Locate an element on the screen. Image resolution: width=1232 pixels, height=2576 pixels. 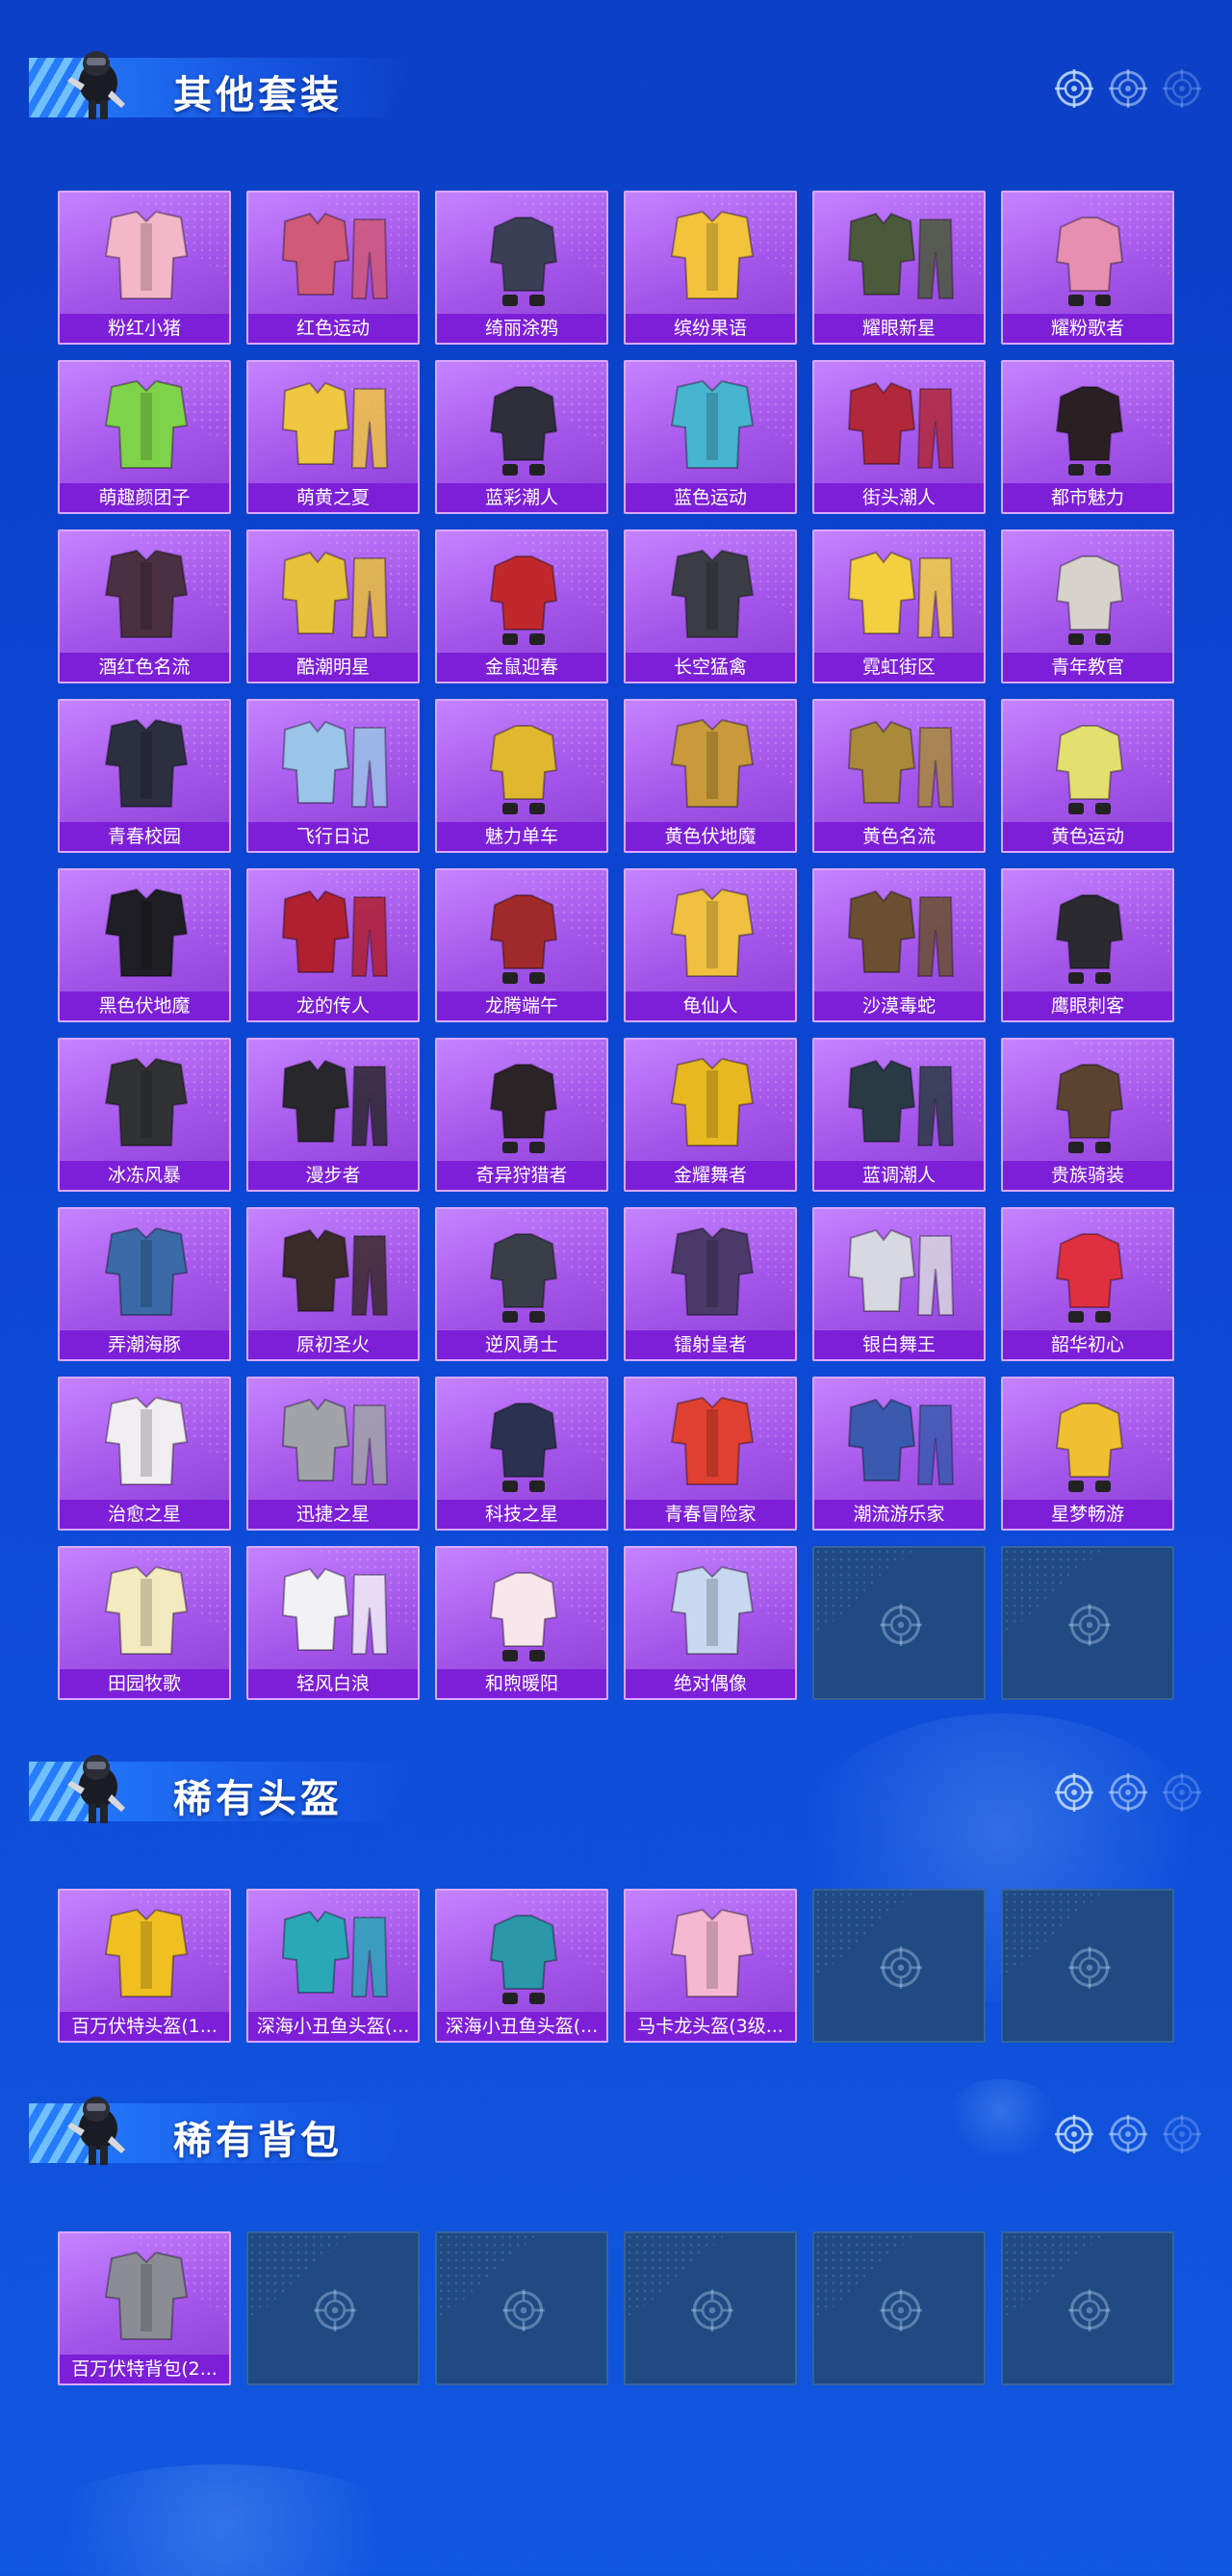
item-card: 和煦暖阳 is located at coordinates (521, 1623).